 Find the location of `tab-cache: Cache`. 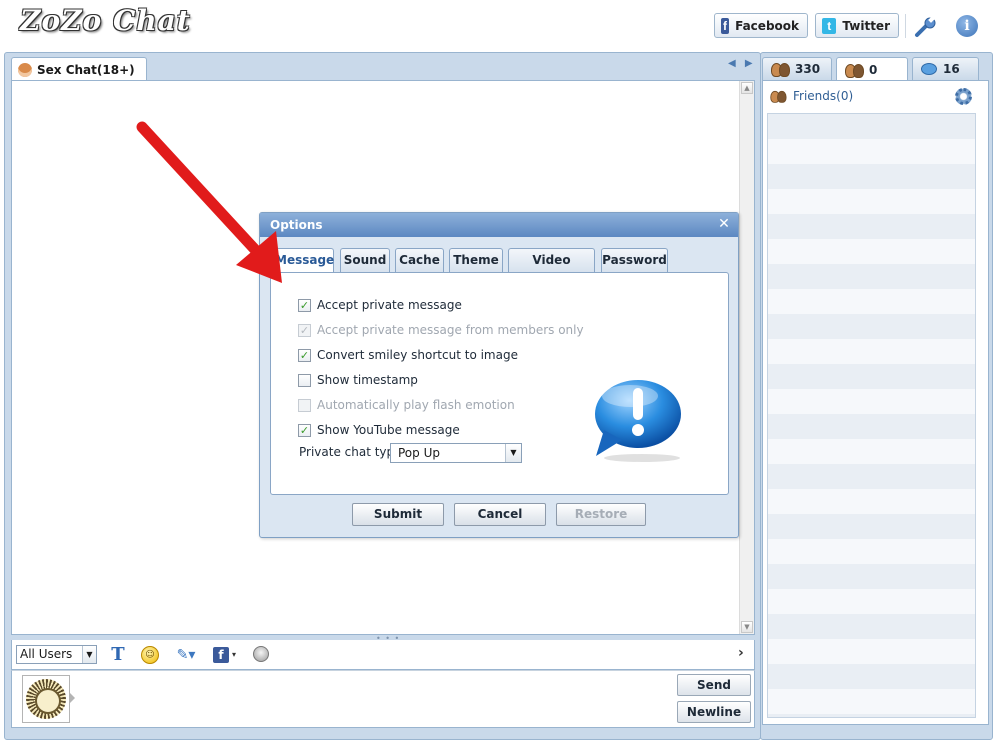

tab-cache: Cache is located at coordinates (419, 260).